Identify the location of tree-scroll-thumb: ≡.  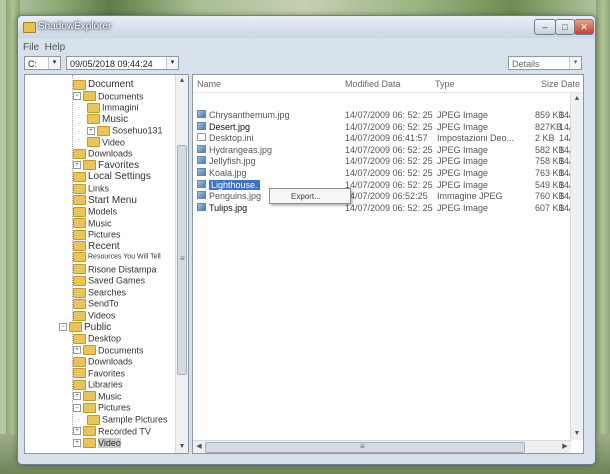
(182, 260).